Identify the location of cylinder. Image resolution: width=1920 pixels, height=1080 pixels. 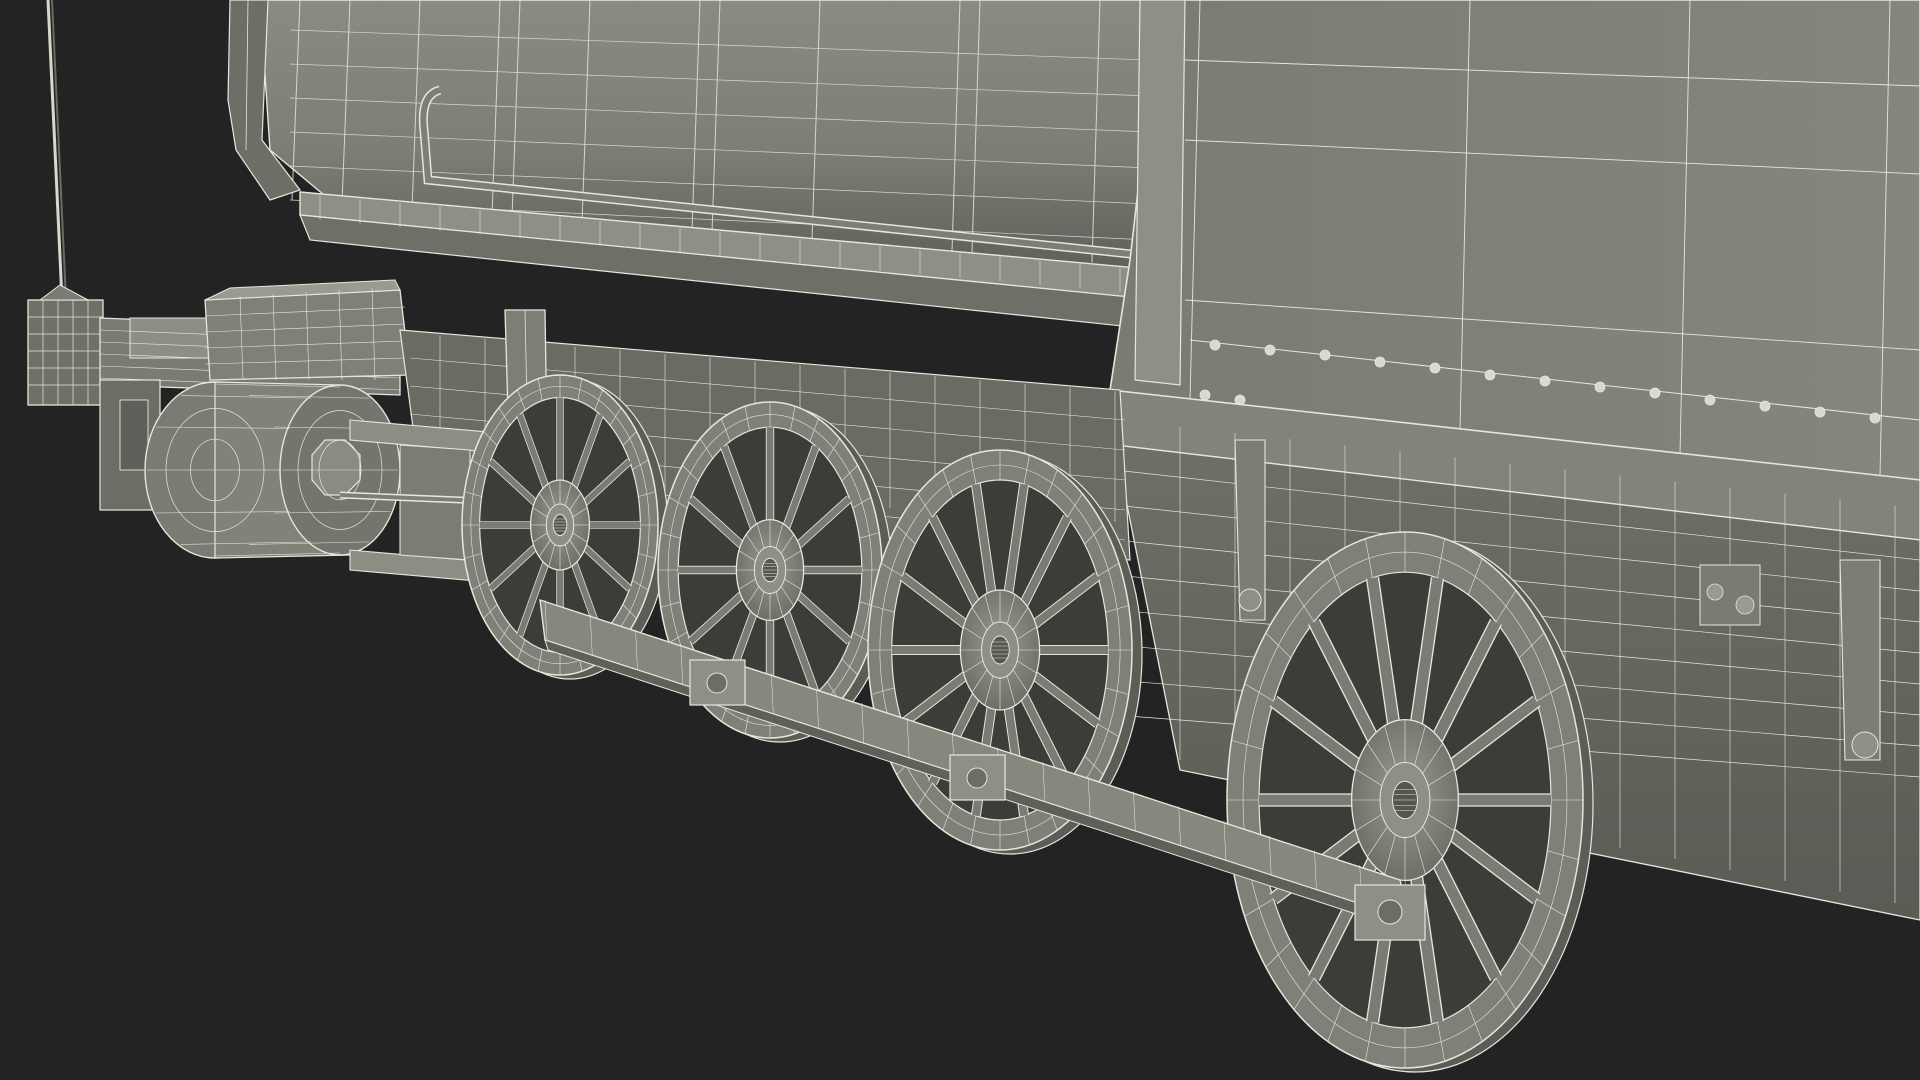
(272, 470).